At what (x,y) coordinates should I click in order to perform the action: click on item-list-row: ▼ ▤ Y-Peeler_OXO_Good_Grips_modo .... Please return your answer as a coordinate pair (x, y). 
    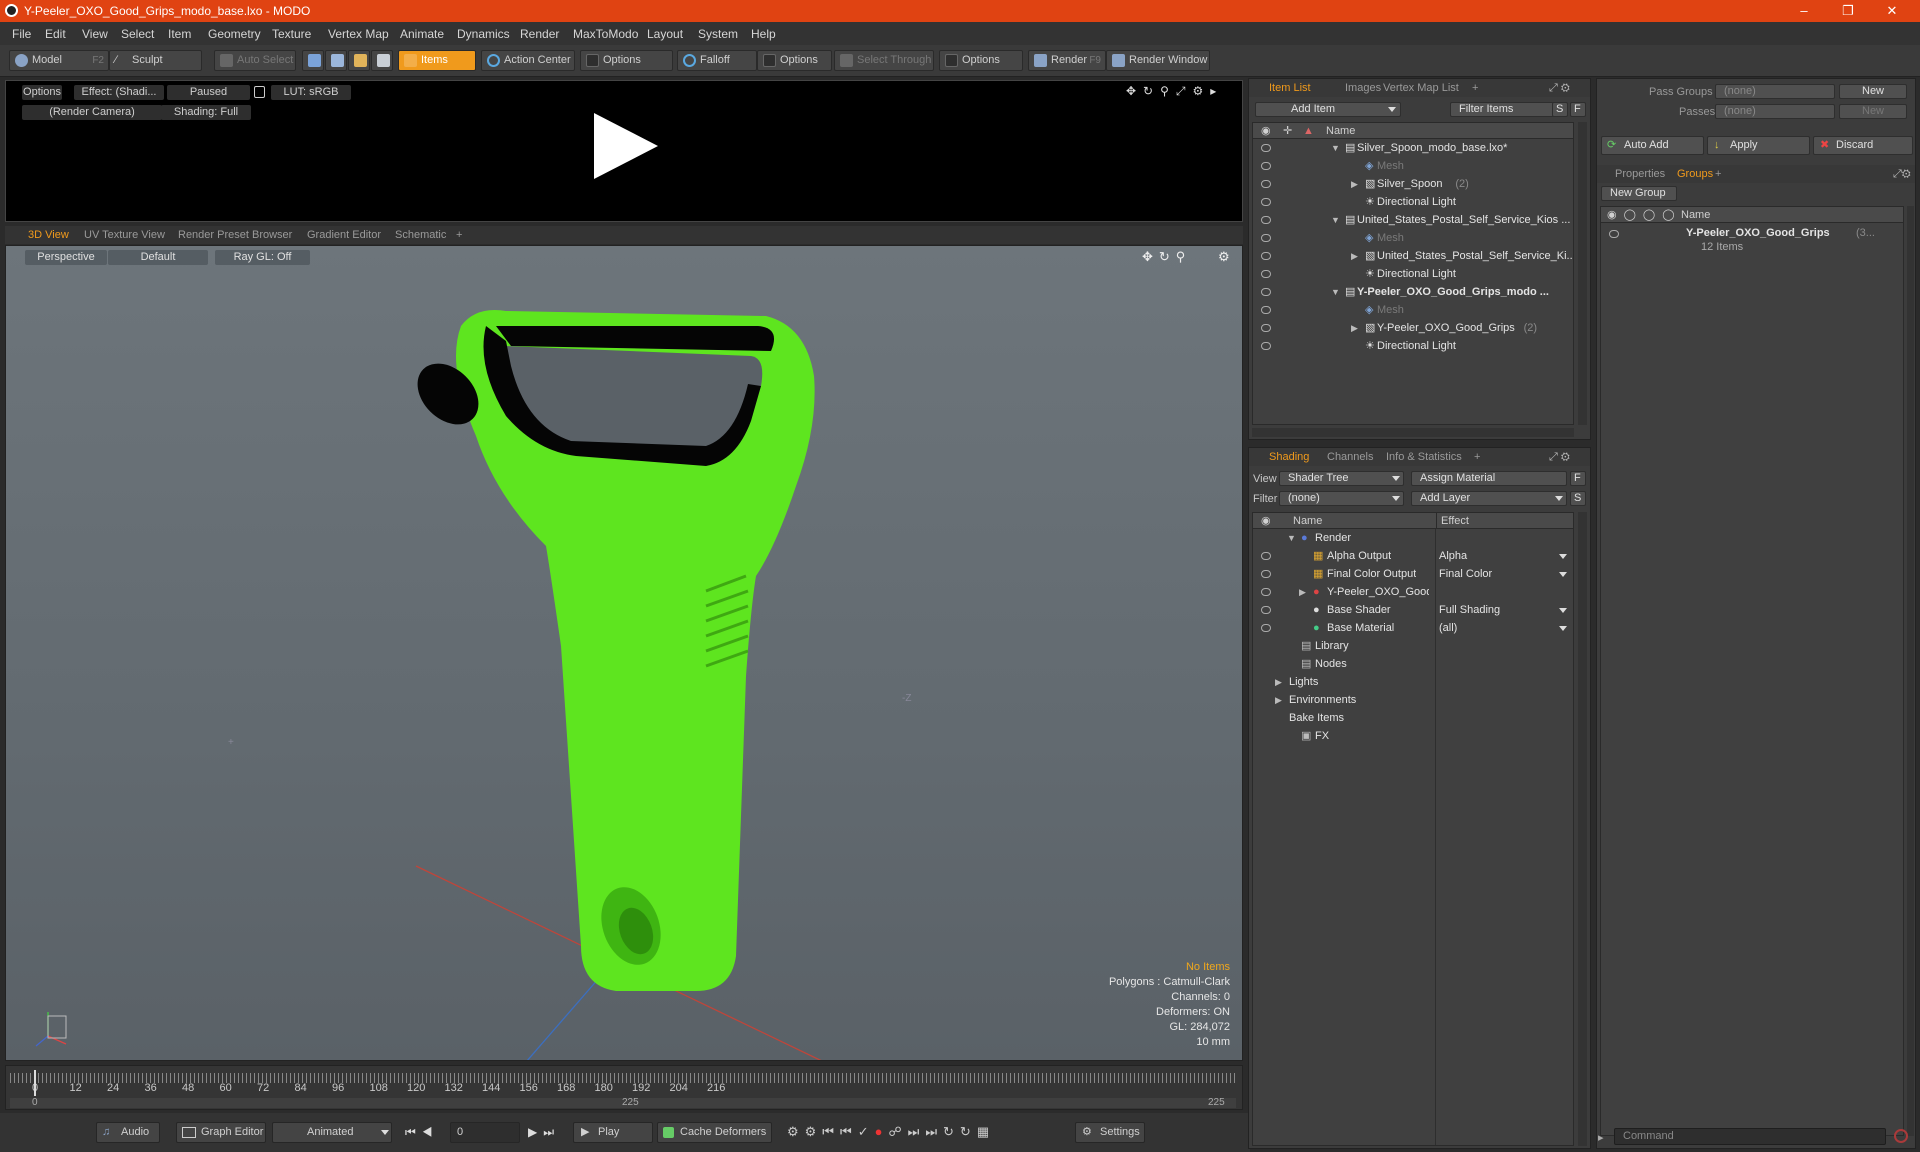
    Looking at the image, I should click on (1413, 292).